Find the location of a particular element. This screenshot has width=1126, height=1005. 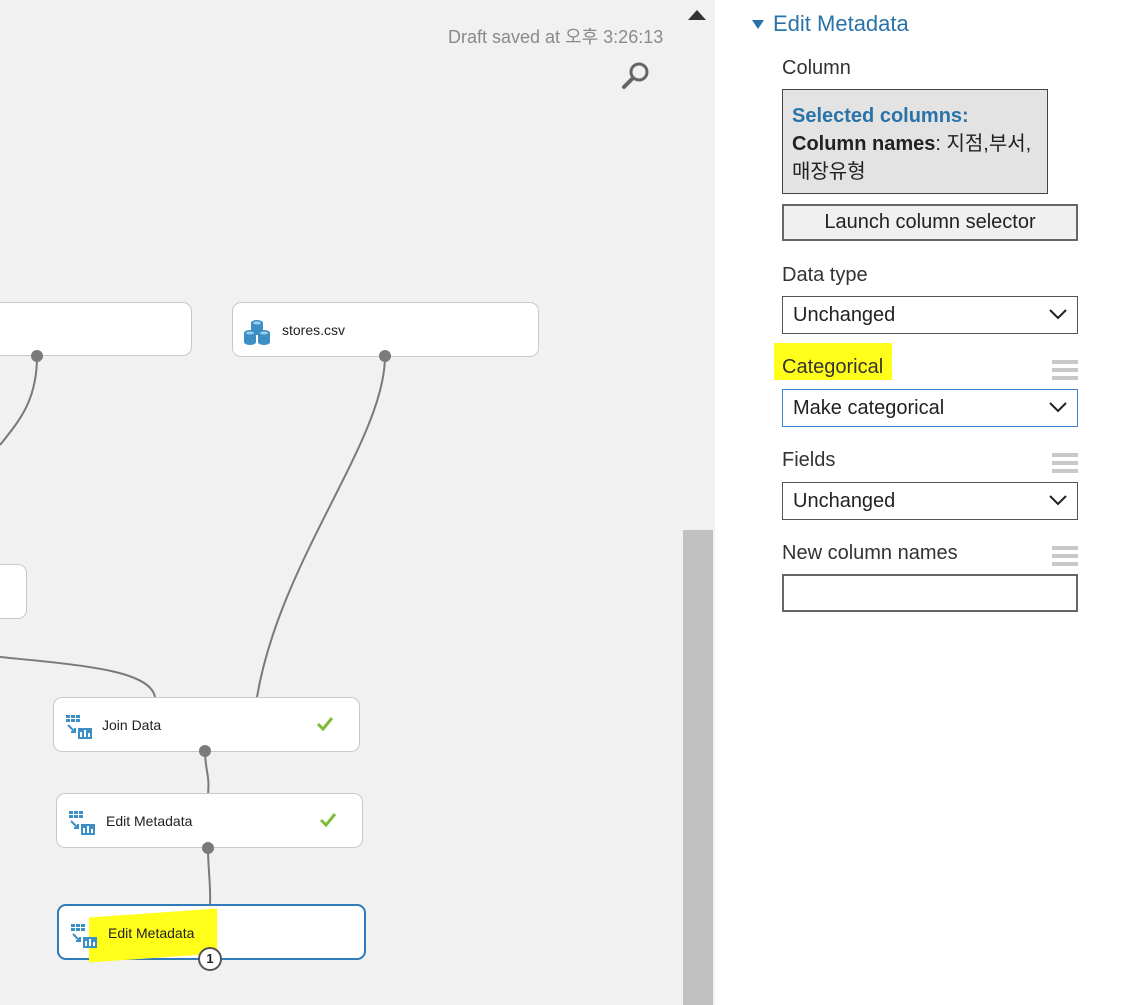

output-port-badge: 1 is located at coordinates (210, 959).